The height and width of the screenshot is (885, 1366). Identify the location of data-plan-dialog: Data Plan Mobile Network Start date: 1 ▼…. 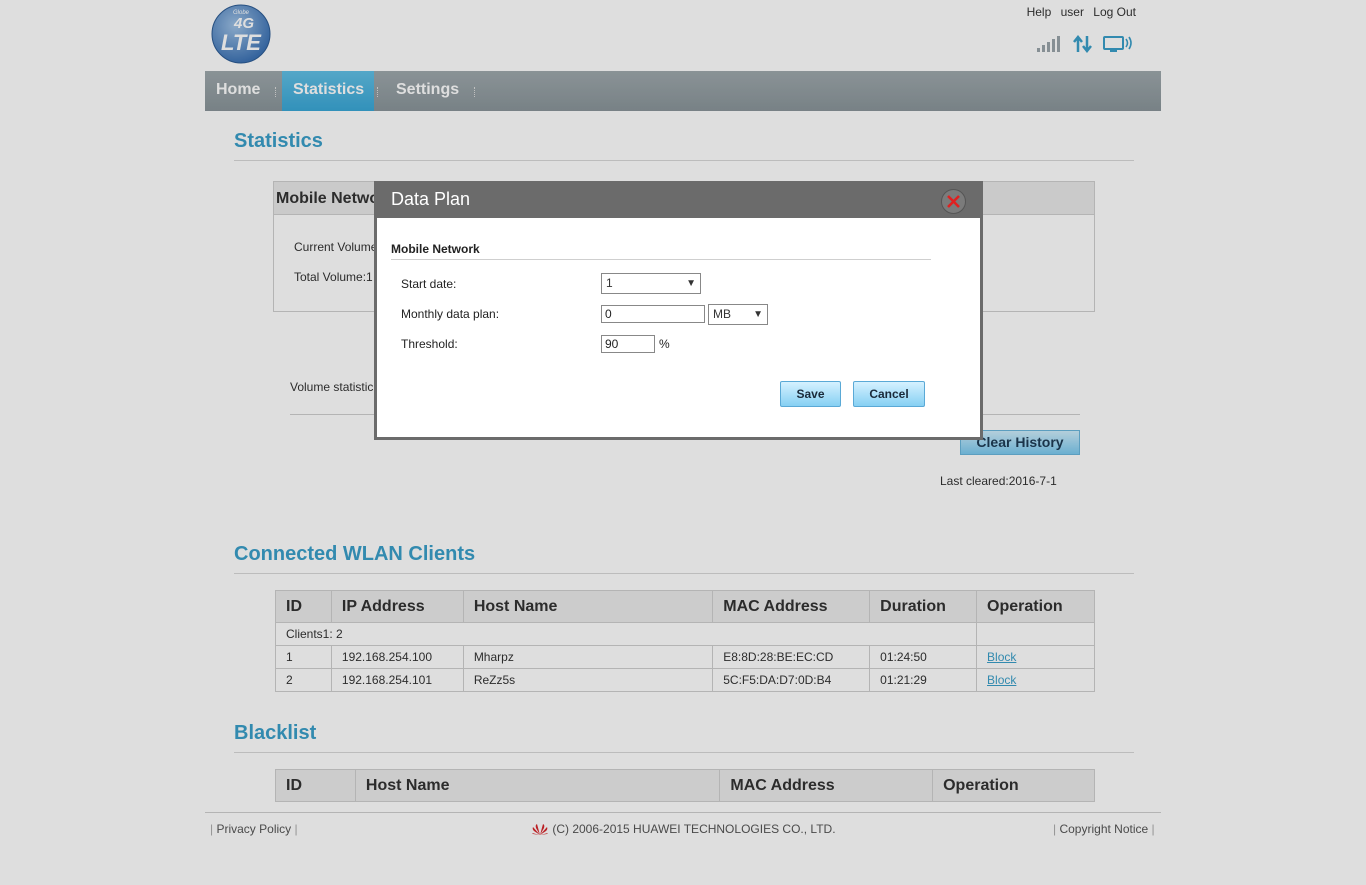
(678, 310).